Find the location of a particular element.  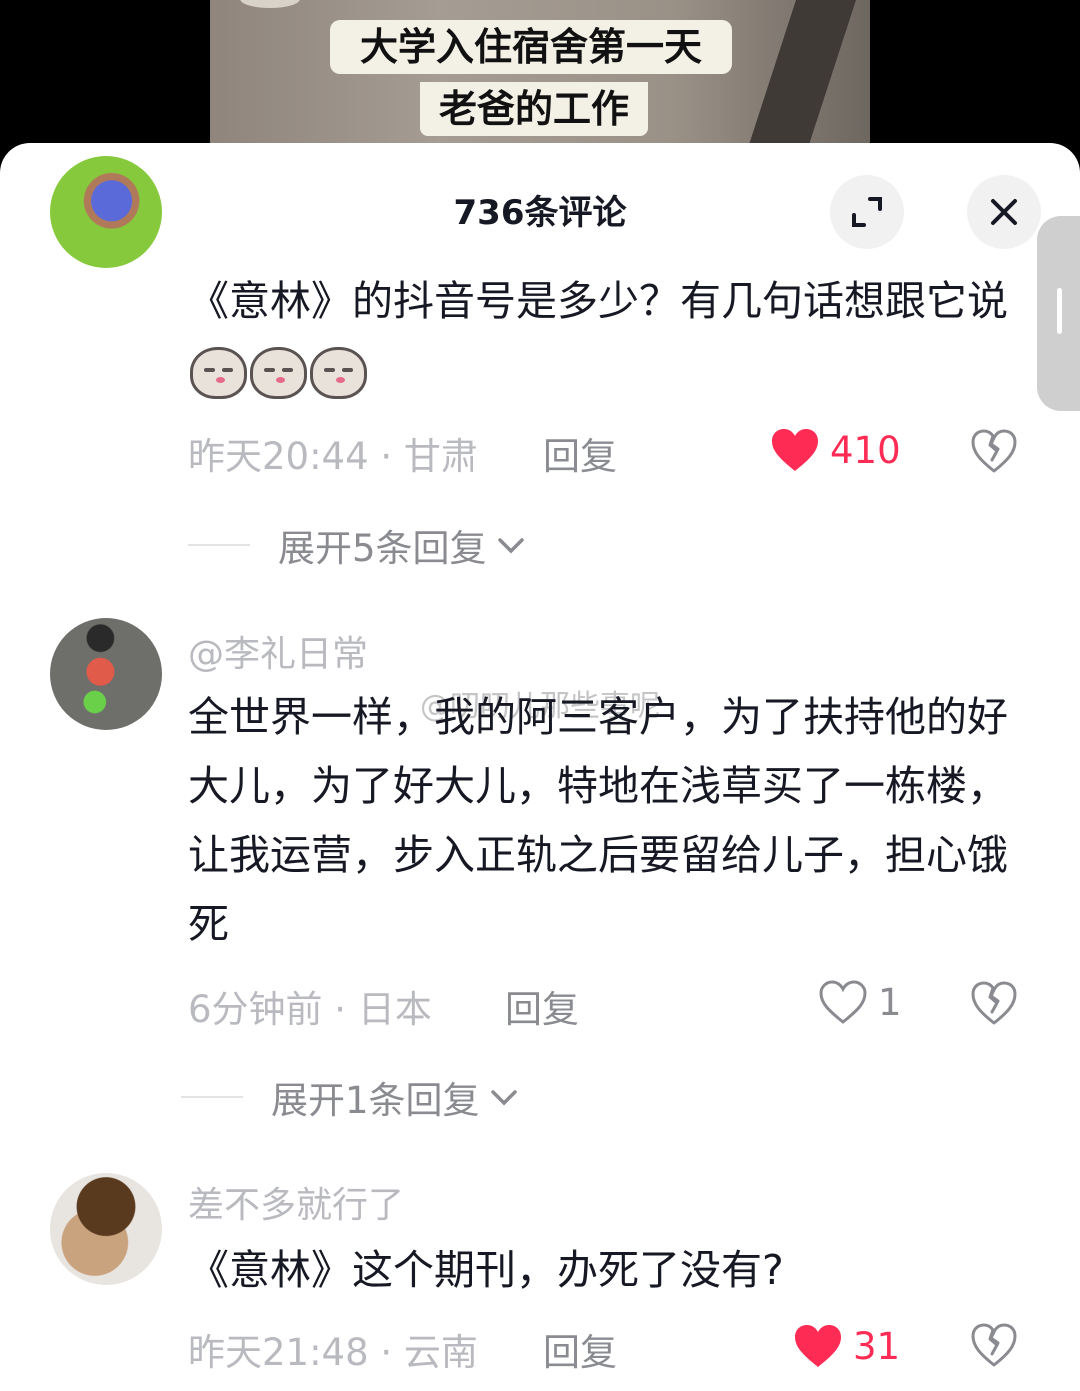

comment-text: 《意林》的抖音号是多少？有几句话想跟它说 is located at coordinates (608, 336).